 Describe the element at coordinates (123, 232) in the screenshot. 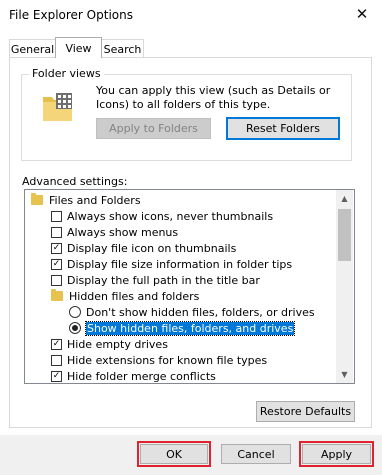

I see `list-item-label: Always show menus` at that location.